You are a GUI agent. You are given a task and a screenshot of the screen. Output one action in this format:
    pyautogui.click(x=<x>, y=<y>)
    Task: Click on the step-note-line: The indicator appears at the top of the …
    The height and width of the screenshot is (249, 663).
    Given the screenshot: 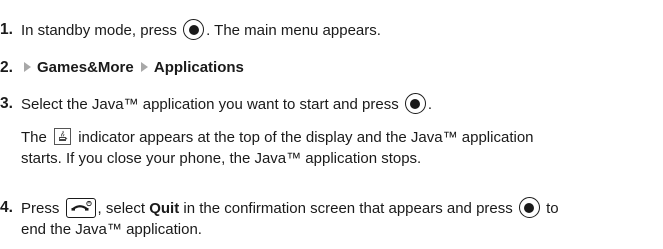 What is the action you would take?
    pyautogui.click(x=342, y=137)
    